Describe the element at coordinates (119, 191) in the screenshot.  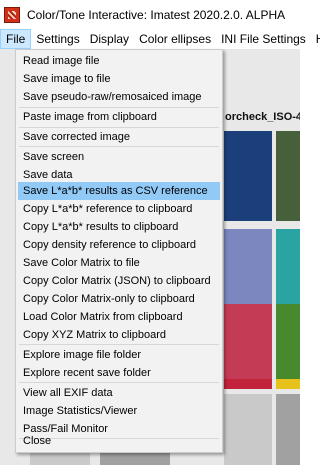
I see `menu-item-save-lab-results-csv: Save L*a*b* results as CSV reference` at that location.